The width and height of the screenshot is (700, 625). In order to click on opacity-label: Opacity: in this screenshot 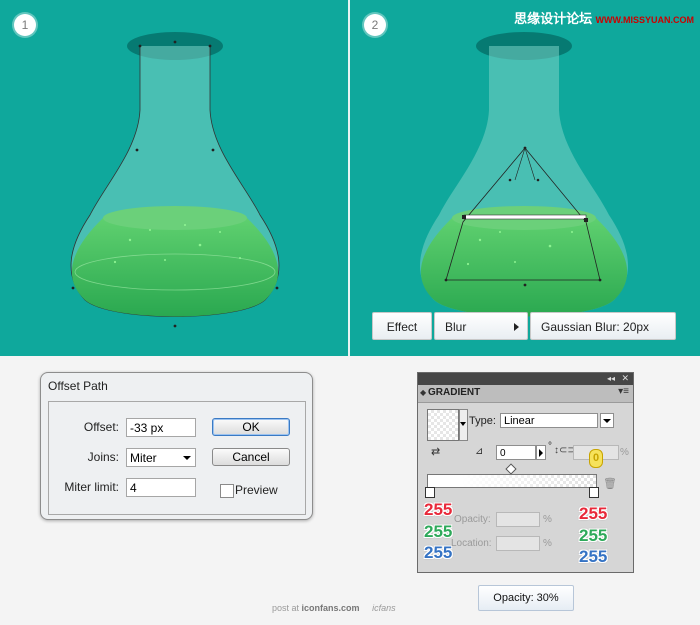, I will do `click(472, 519)`.